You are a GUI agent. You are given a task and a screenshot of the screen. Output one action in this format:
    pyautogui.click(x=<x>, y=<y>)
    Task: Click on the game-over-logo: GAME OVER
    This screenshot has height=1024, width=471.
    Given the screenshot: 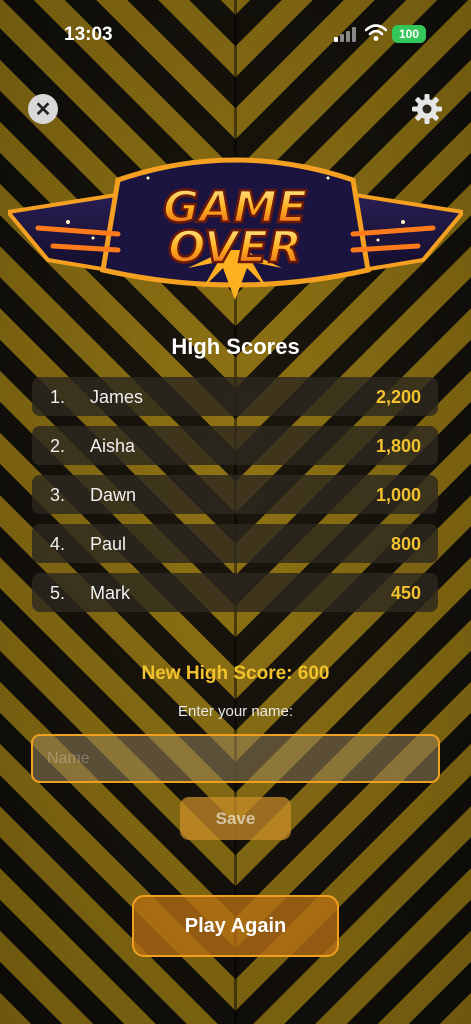 What is the action you would take?
    pyautogui.click(x=235, y=228)
    